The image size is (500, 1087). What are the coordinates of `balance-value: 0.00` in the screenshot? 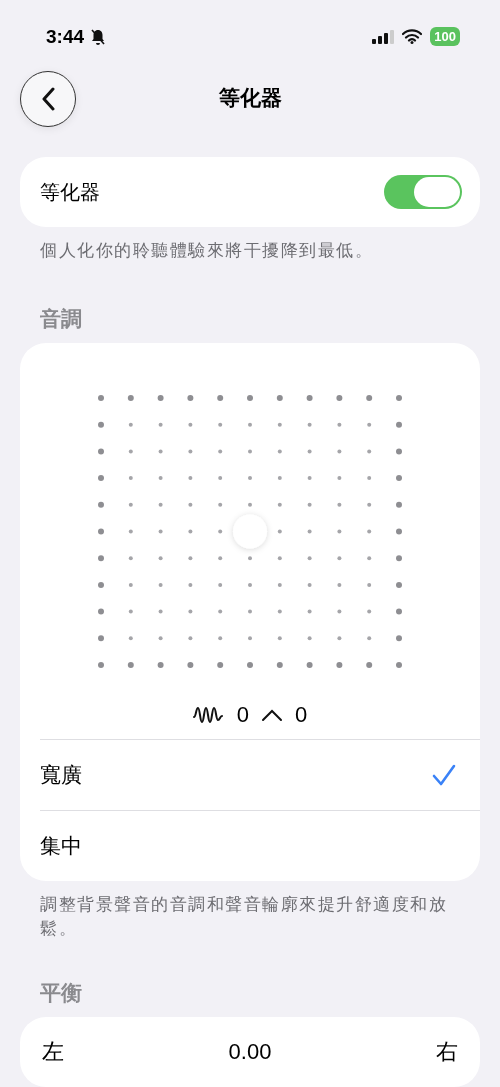 It's located at (250, 1052).